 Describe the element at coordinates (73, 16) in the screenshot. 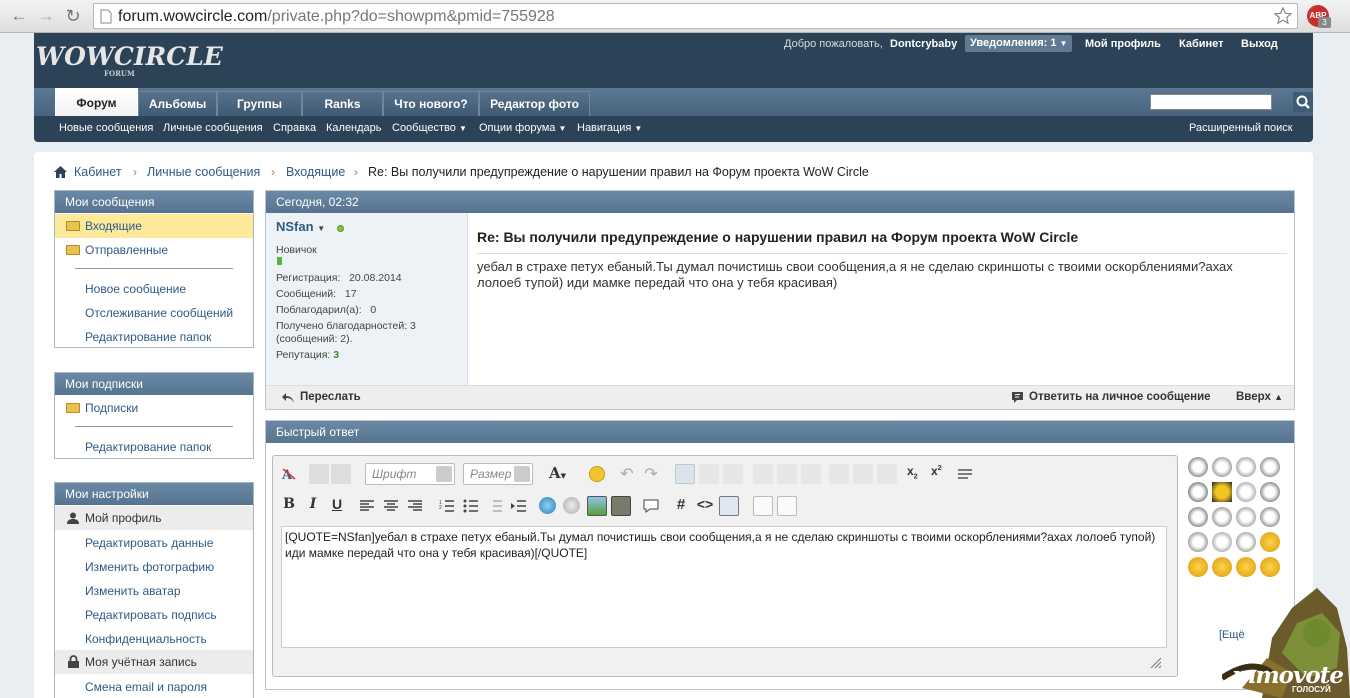

I see `reload-icon: ↻` at that location.